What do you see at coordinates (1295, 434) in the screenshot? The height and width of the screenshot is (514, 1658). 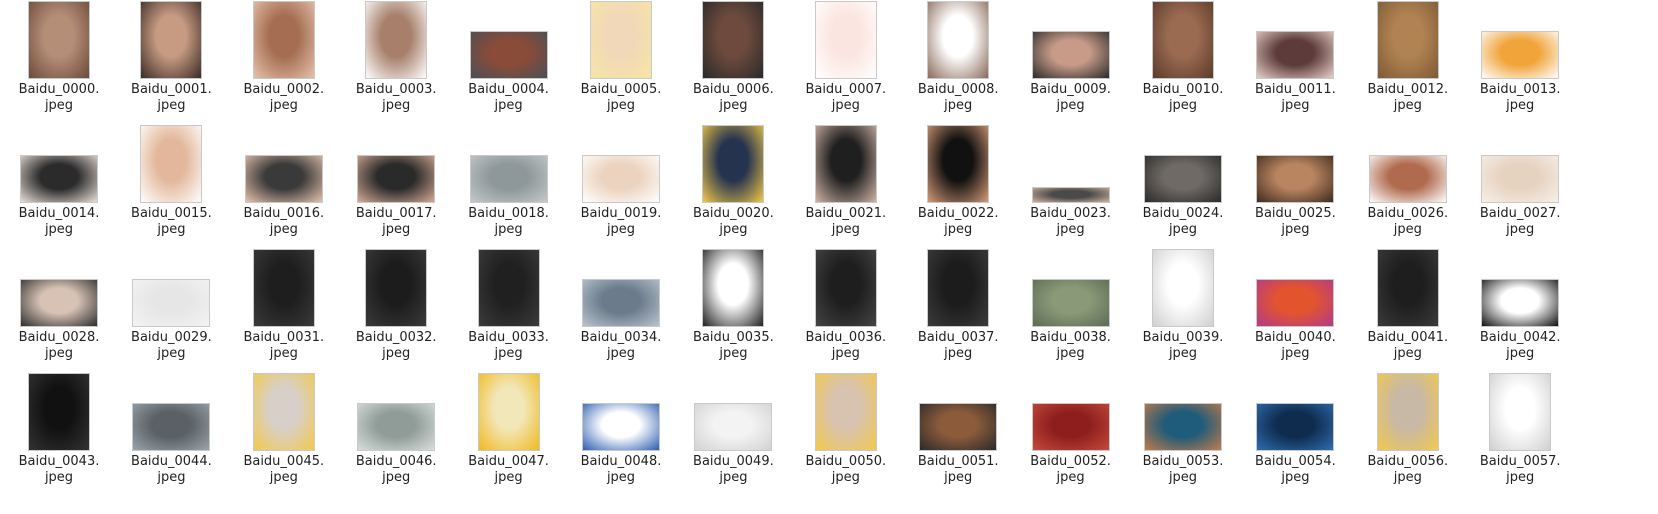 I see `file-item: Baidu_0054. jpeg` at bounding box center [1295, 434].